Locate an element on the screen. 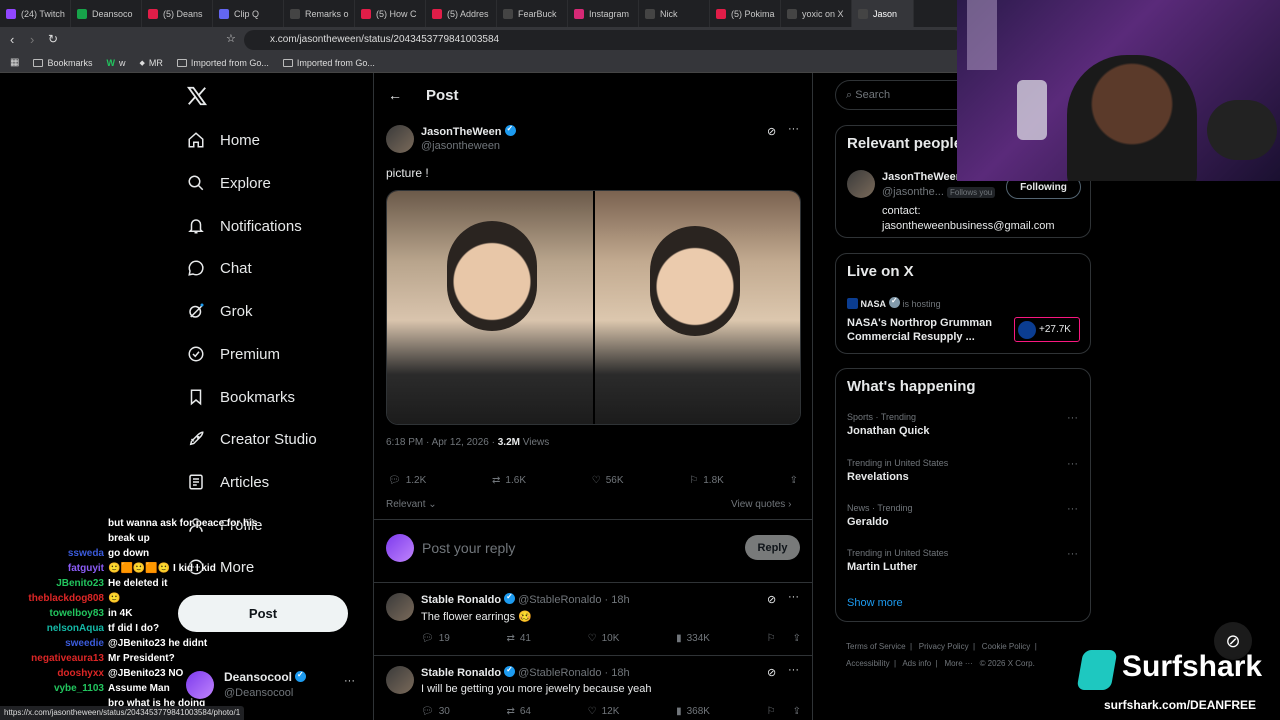 The width and height of the screenshot is (1280, 720). like-action: ♡ 12K is located at coordinates (604, 711).